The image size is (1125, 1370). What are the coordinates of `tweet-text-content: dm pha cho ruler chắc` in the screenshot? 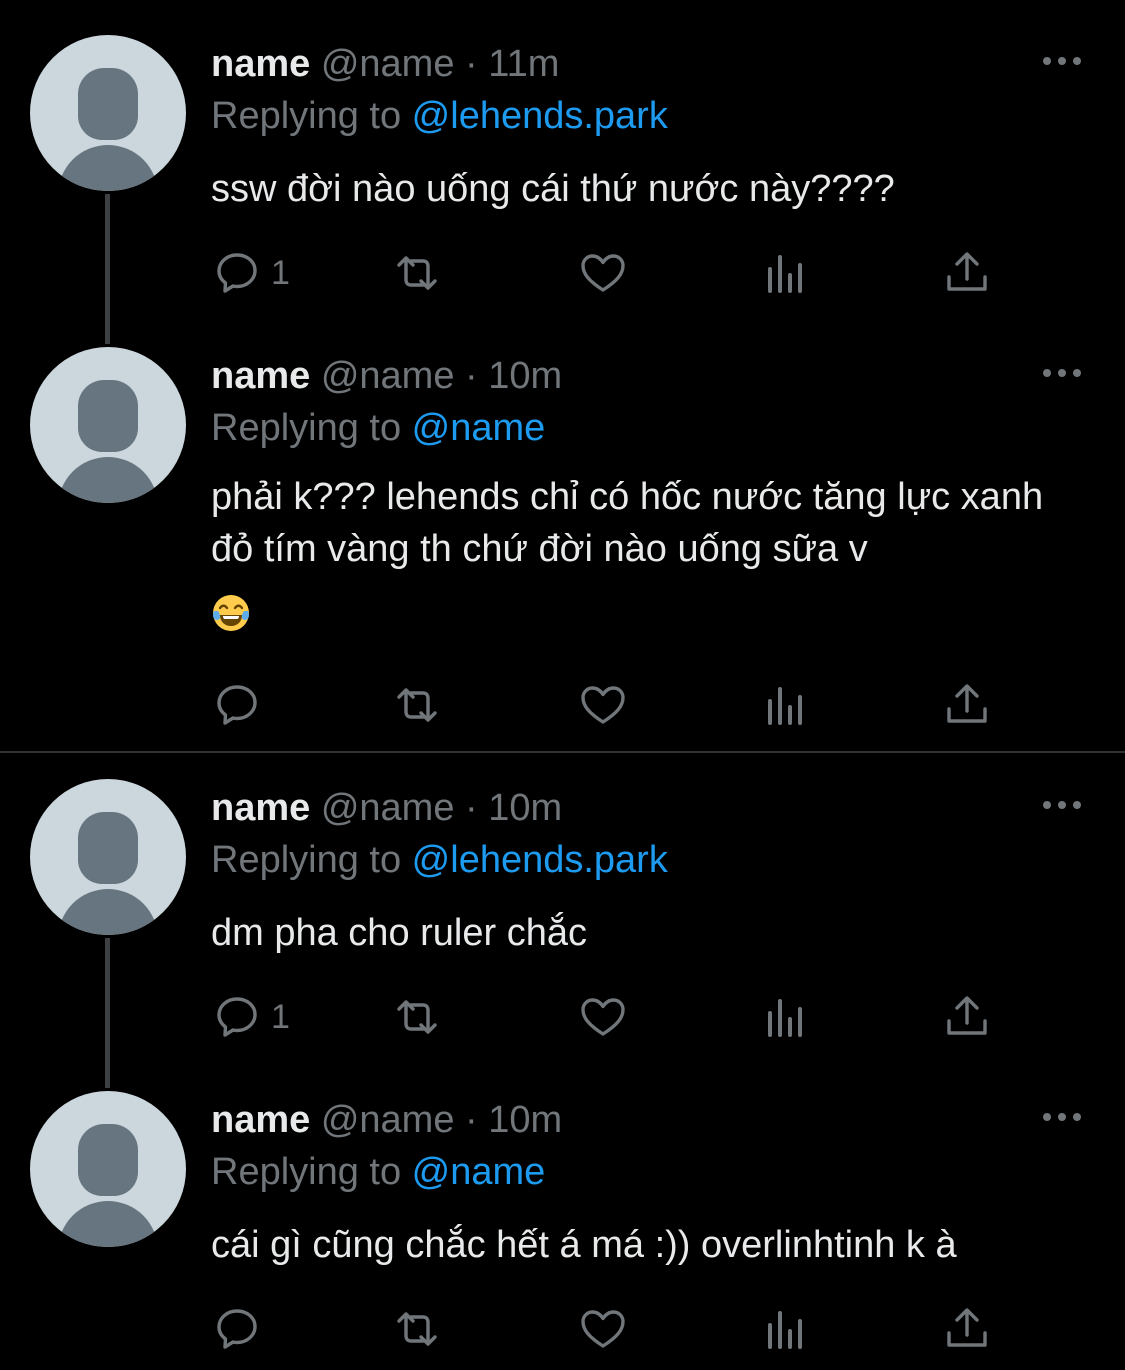 It's located at (399, 933).